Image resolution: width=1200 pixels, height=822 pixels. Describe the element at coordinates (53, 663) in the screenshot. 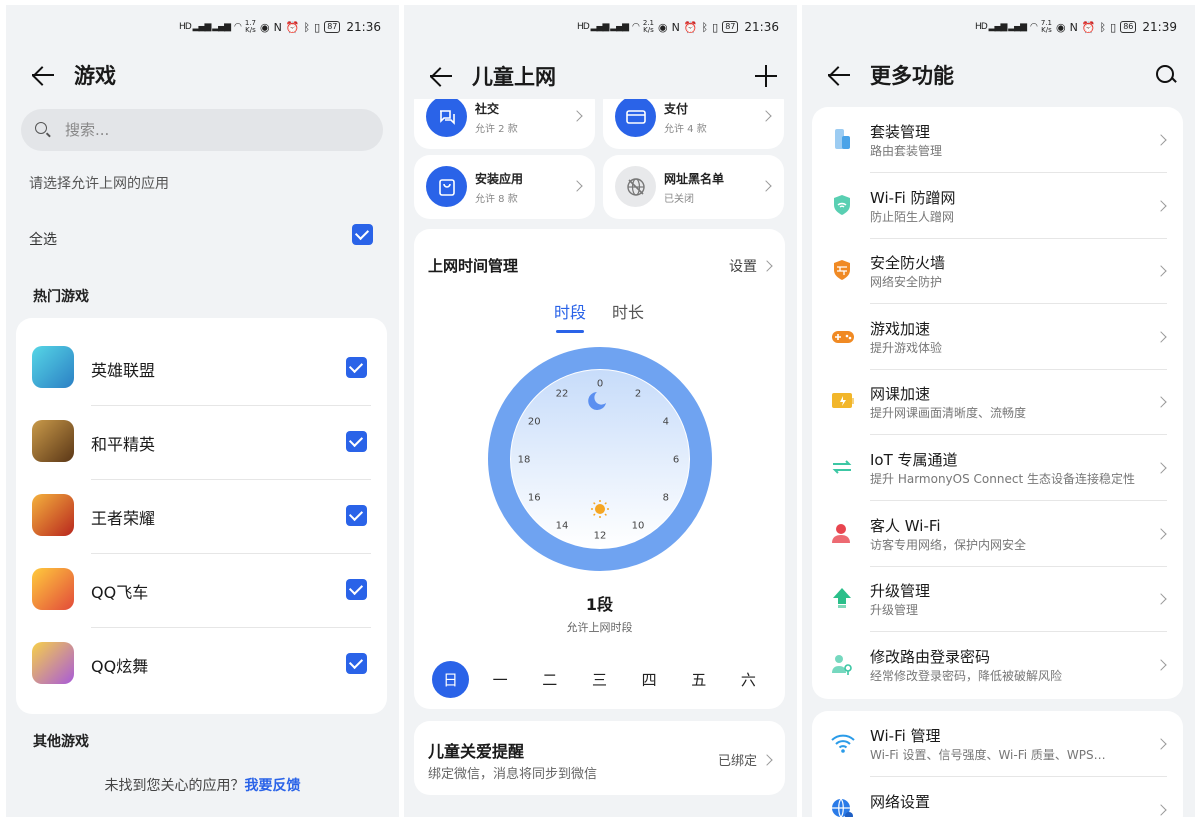

I see `qq-dance-icon` at that location.